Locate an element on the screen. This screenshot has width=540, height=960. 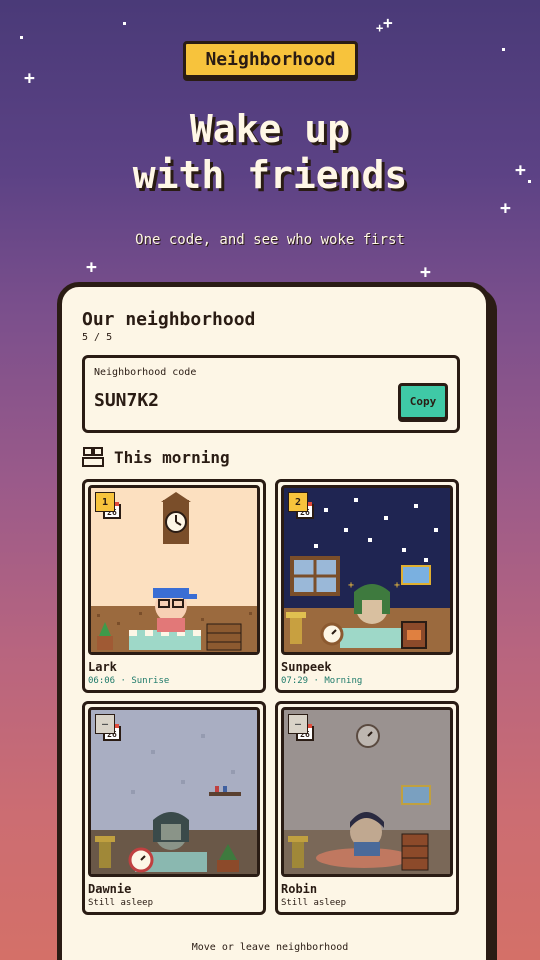
friend-name: Sunpeek is located at coordinates (306, 667).